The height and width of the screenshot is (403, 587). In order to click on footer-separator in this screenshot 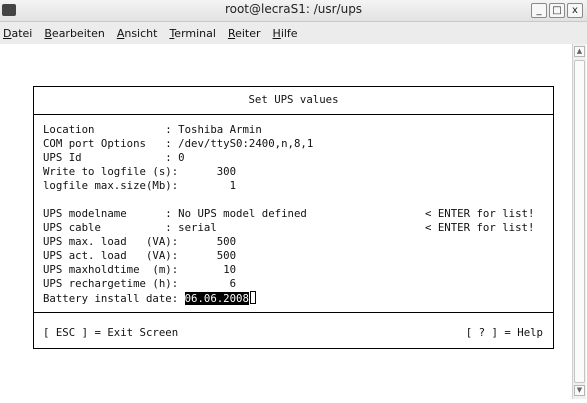, I will do `click(293, 312)`.